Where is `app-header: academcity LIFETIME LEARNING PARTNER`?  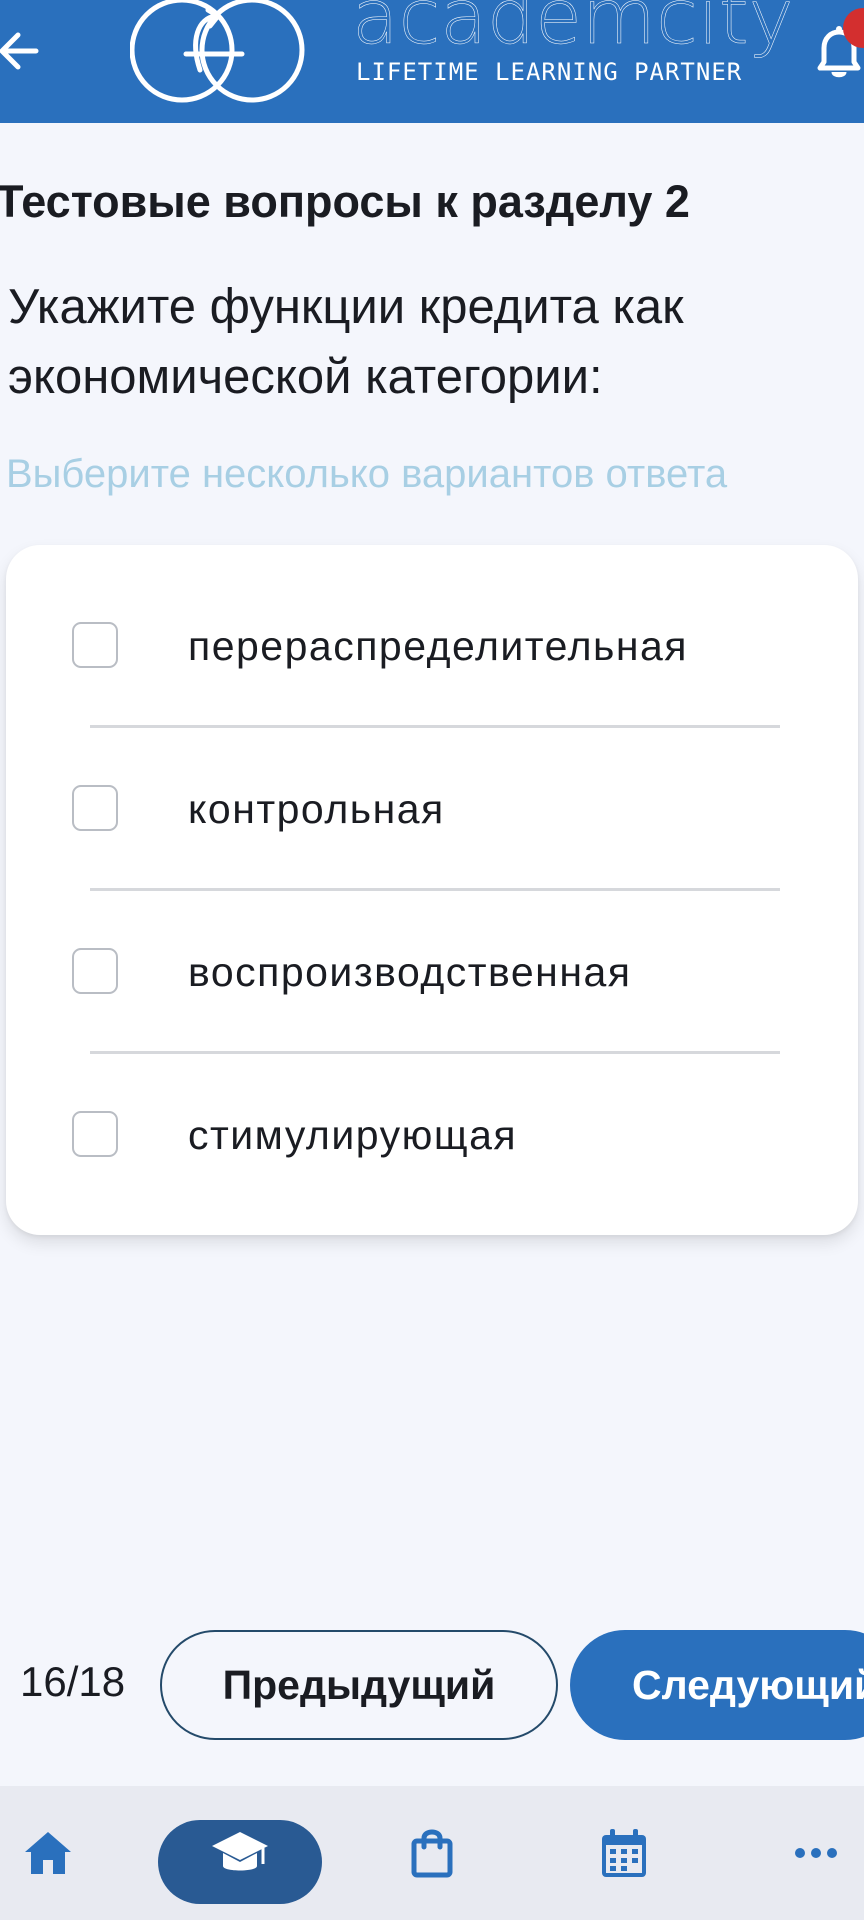 app-header: academcity LIFETIME LEARNING PARTNER is located at coordinates (432, 61).